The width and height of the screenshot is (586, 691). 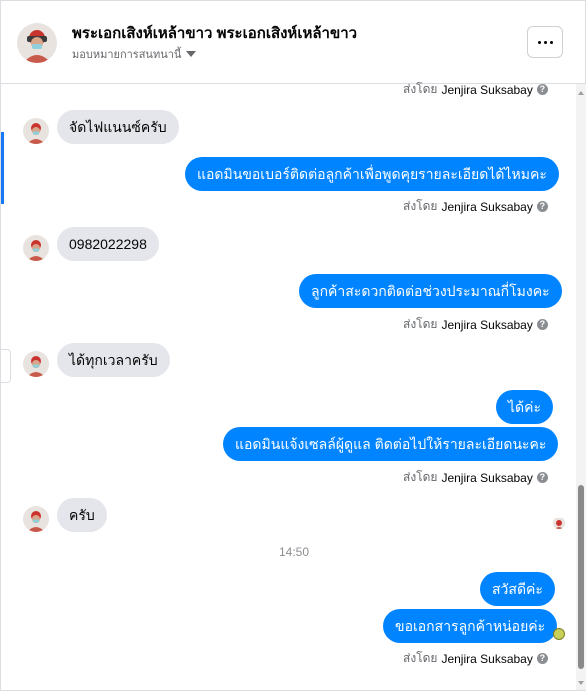 I want to click on more-icon, so click(x=539, y=42).